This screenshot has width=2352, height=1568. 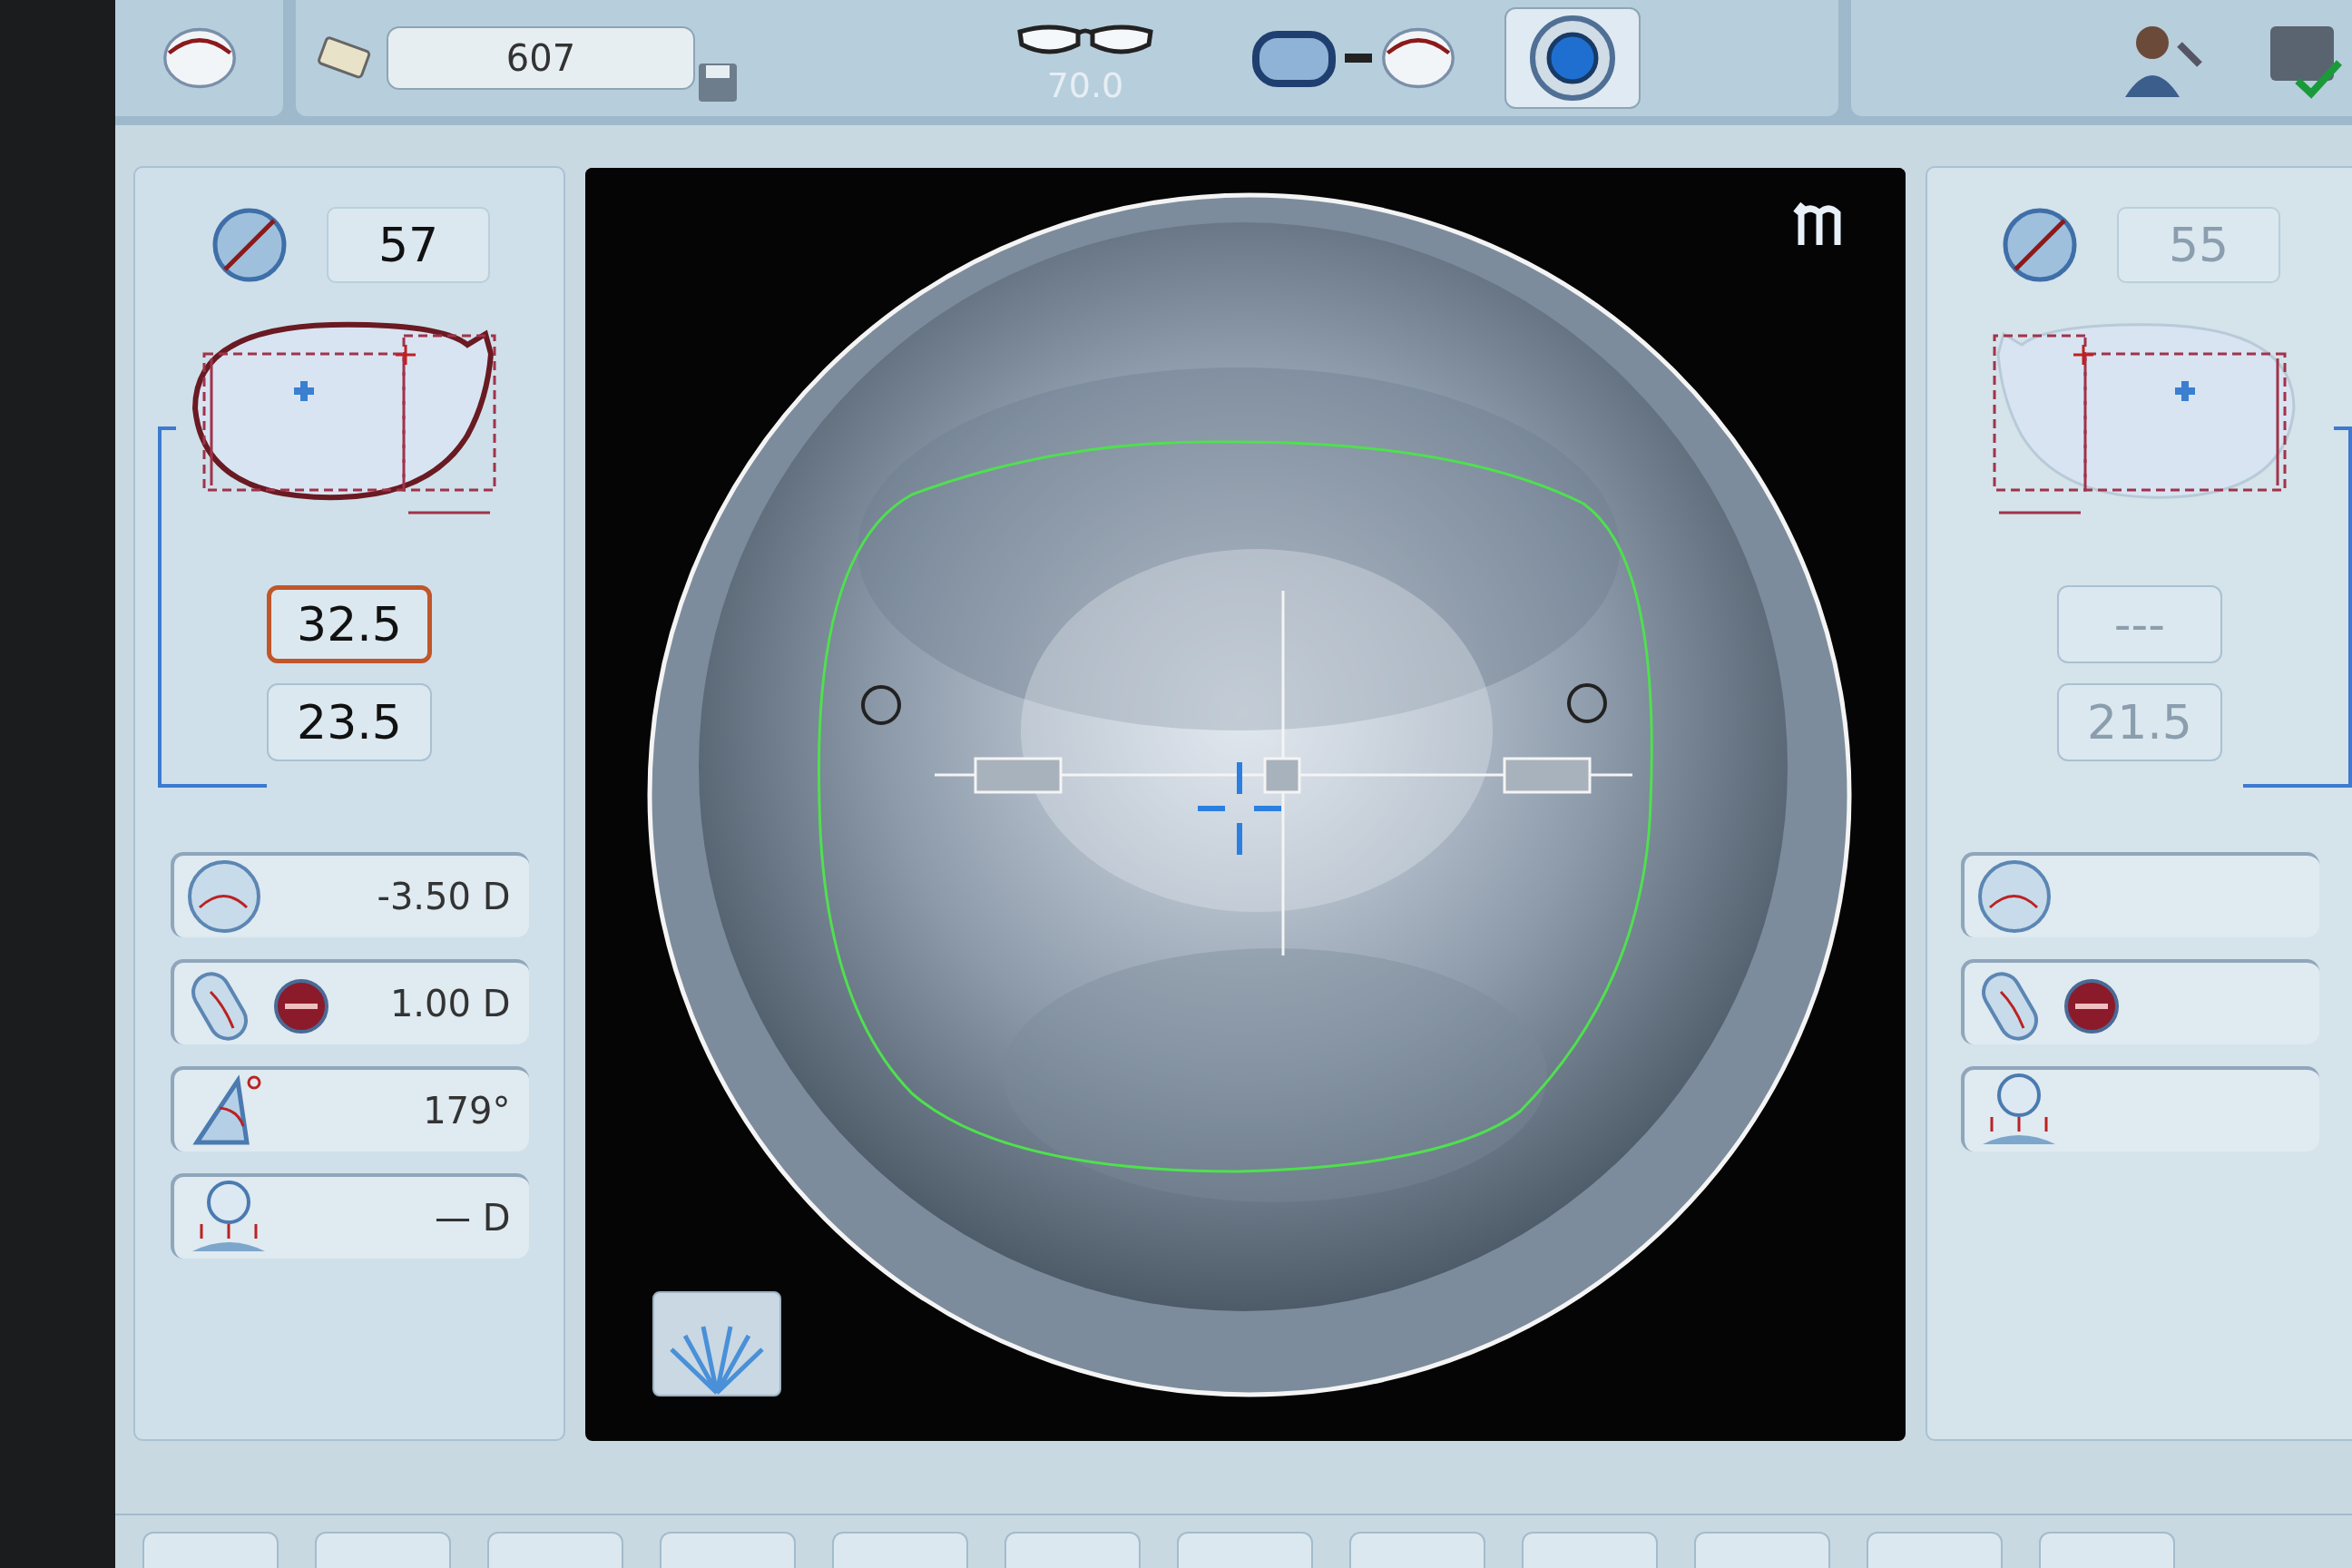 What do you see at coordinates (1358, 58) in the screenshot?
I see `dash-icon` at bounding box center [1358, 58].